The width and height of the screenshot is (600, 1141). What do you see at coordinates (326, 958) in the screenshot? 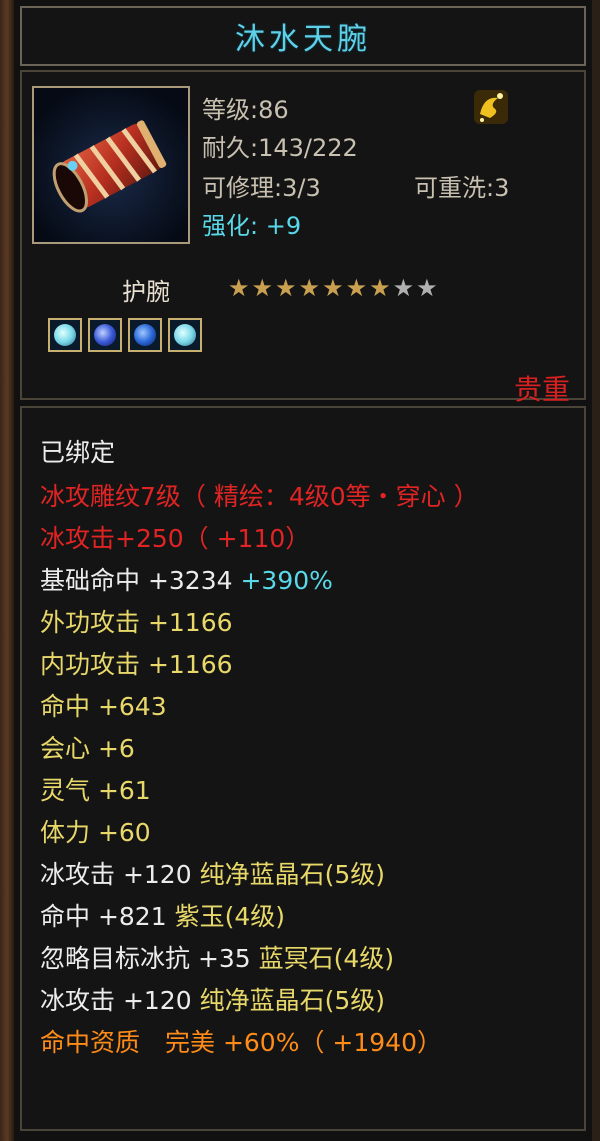
I see `gem-name: 蓝冥石(4级)` at bounding box center [326, 958].